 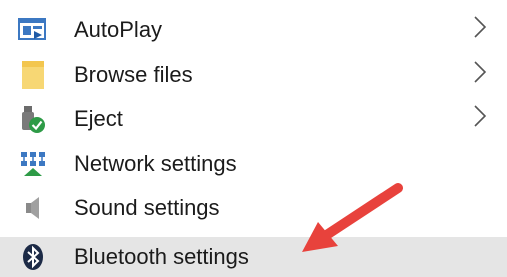 I want to click on menu-item-label: Network settings, so click(x=155, y=163).